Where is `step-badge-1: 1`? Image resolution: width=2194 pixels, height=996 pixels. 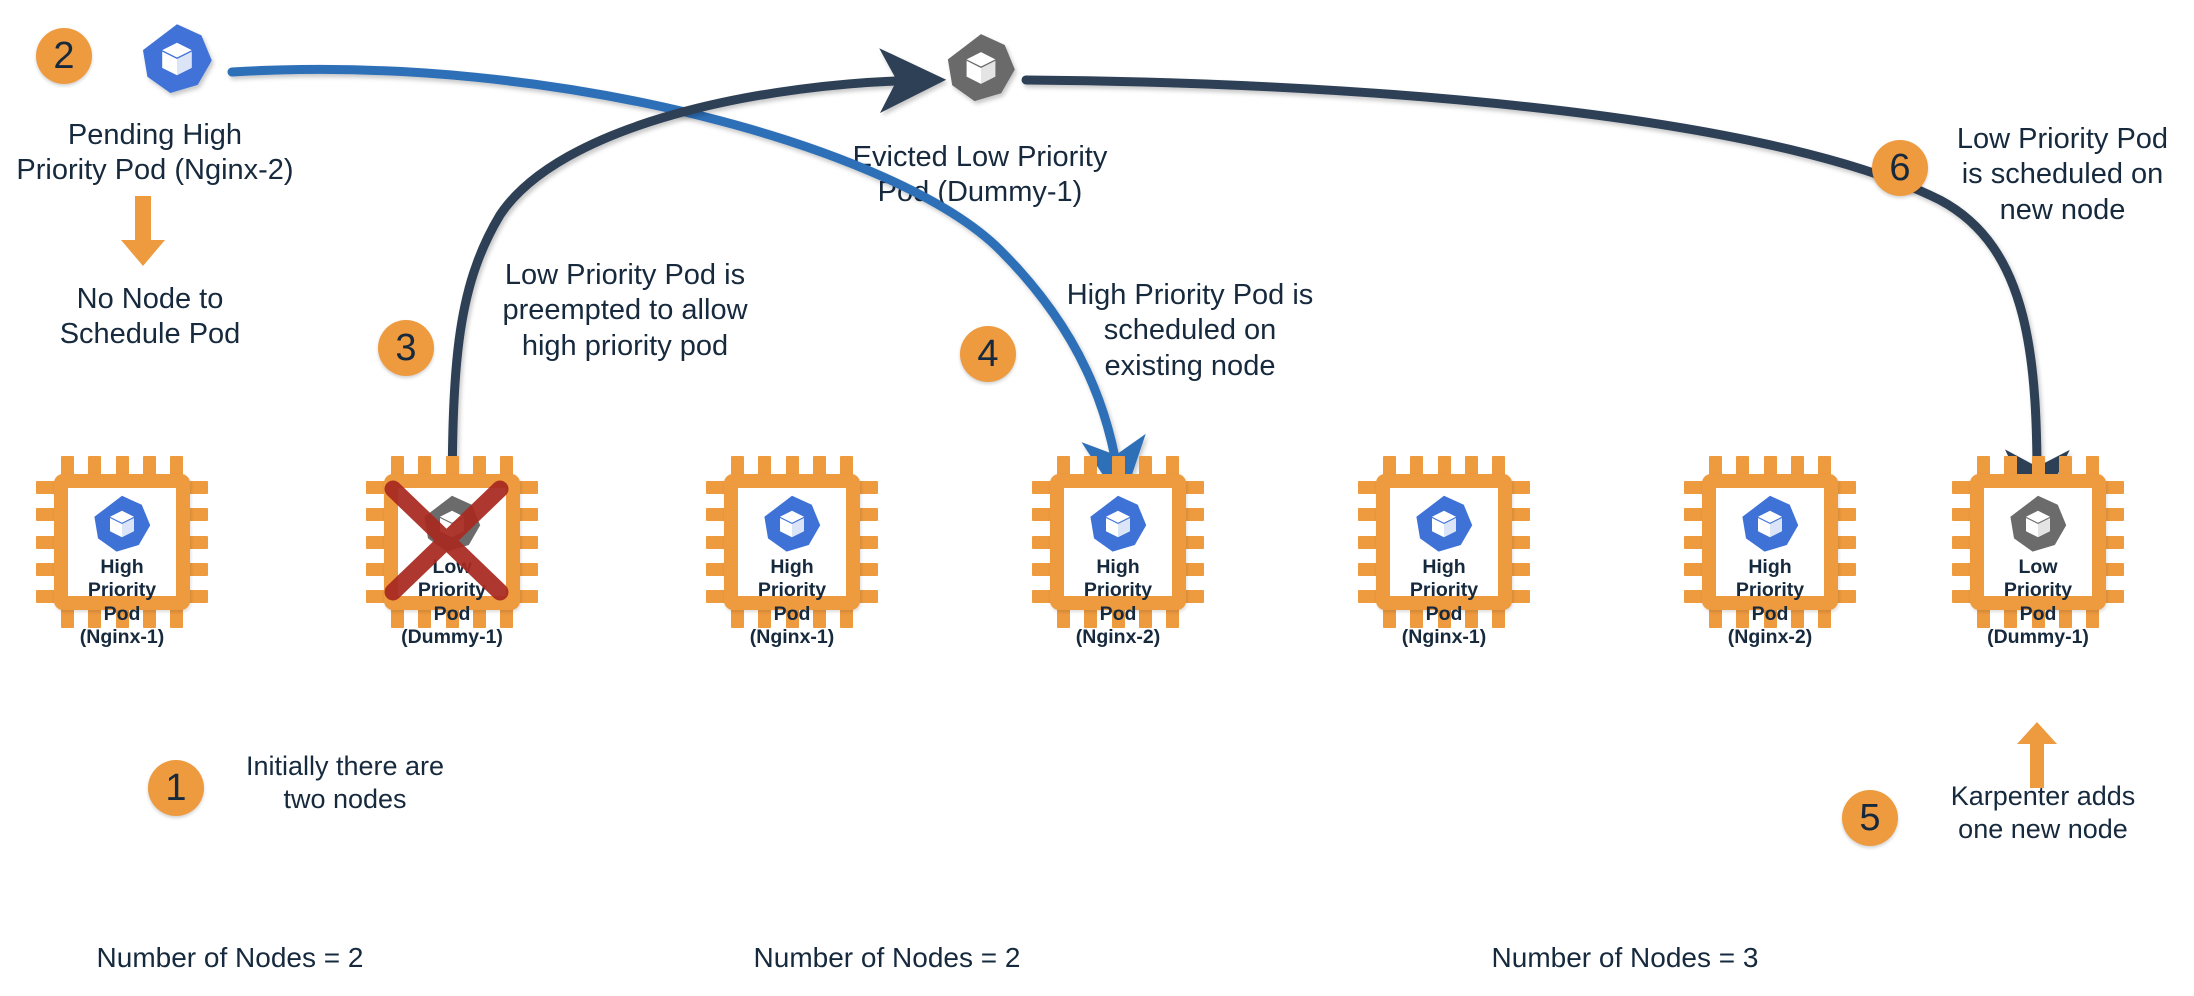
step-badge-1: 1 is located at coordinates (176, 788).